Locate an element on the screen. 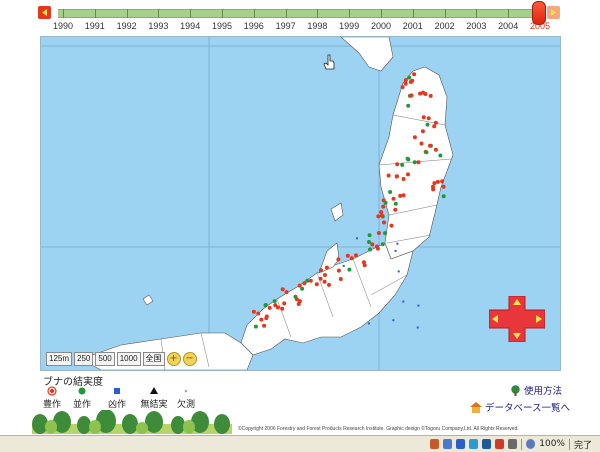  year-label-1997: 1997 is located at coordinates (286, 26).